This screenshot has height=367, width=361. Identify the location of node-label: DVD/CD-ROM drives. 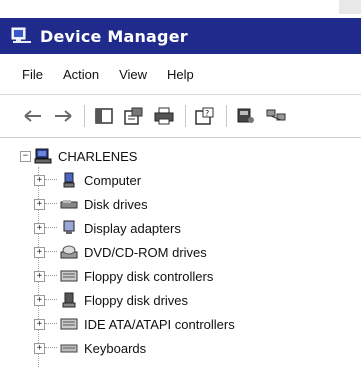
(145, 252).